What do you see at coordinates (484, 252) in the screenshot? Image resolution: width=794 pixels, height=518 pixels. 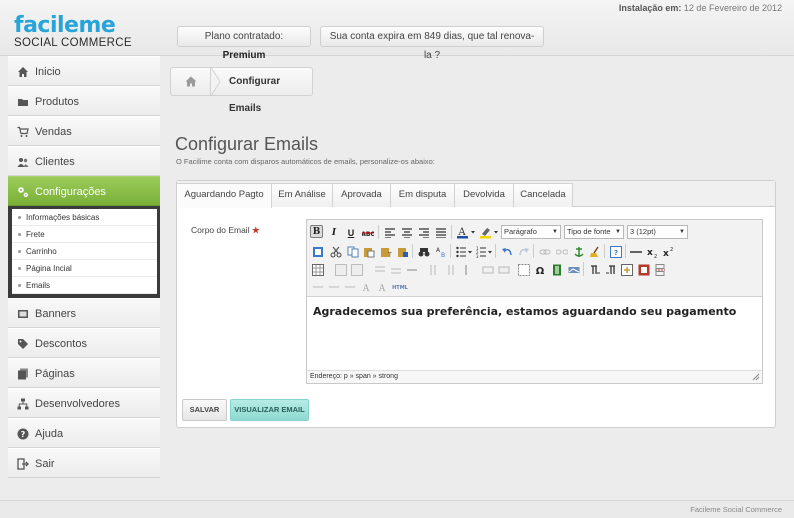 I see `numbered-list-button: 123` at bounding box center [484, 252].